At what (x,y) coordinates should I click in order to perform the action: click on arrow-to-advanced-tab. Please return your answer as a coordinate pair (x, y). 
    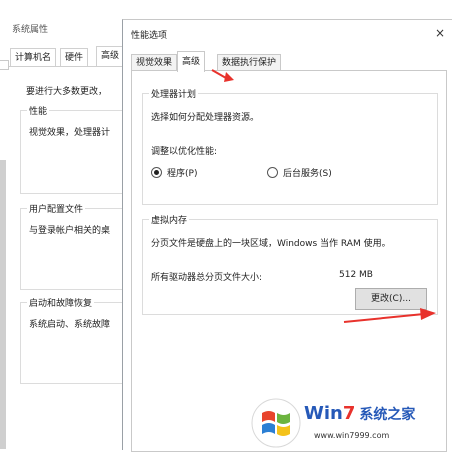
    Looking at the image, I should click on (222, 75).